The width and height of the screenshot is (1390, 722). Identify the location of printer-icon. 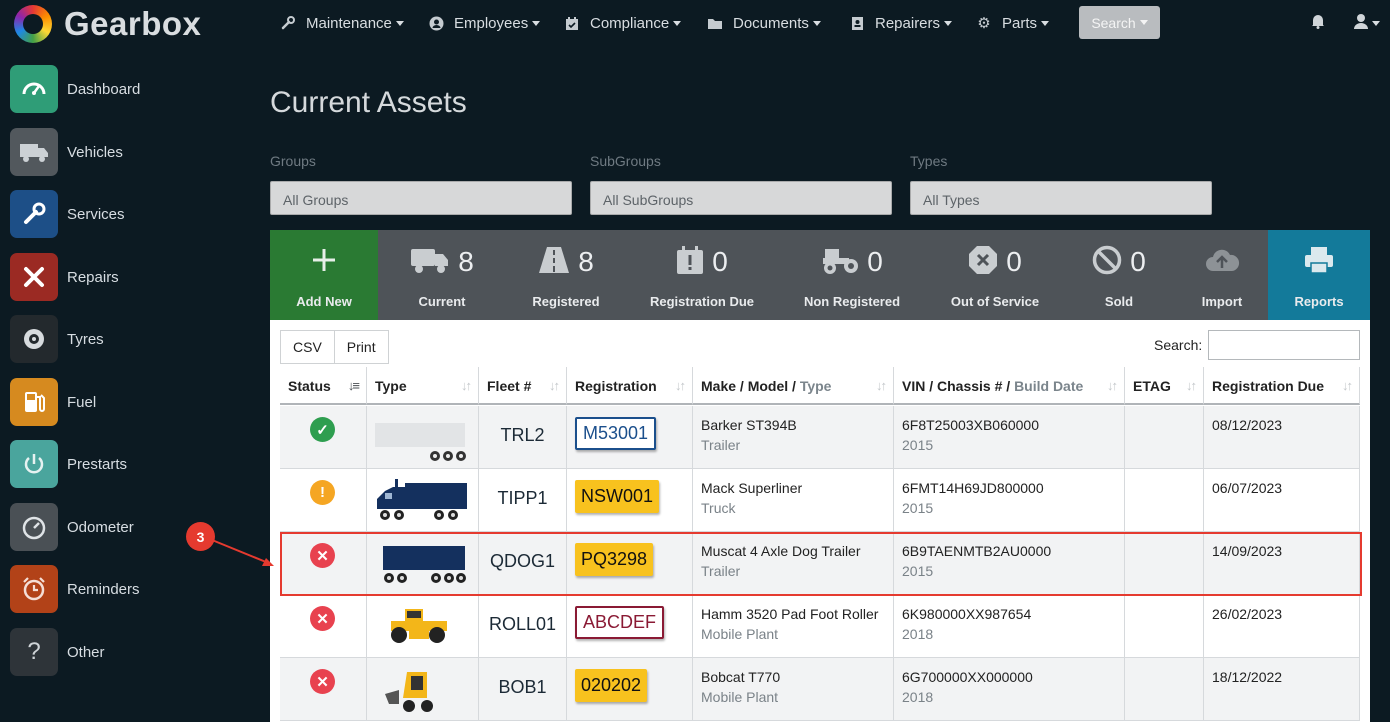
(1319, 262).